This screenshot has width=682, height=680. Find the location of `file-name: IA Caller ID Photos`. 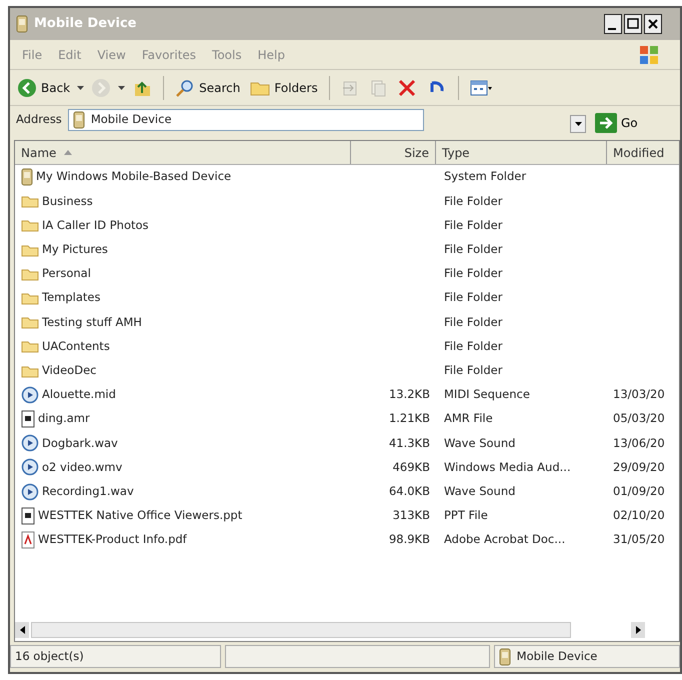

file-name: IA Caller ID Photos is located at coordinates (95, 225).